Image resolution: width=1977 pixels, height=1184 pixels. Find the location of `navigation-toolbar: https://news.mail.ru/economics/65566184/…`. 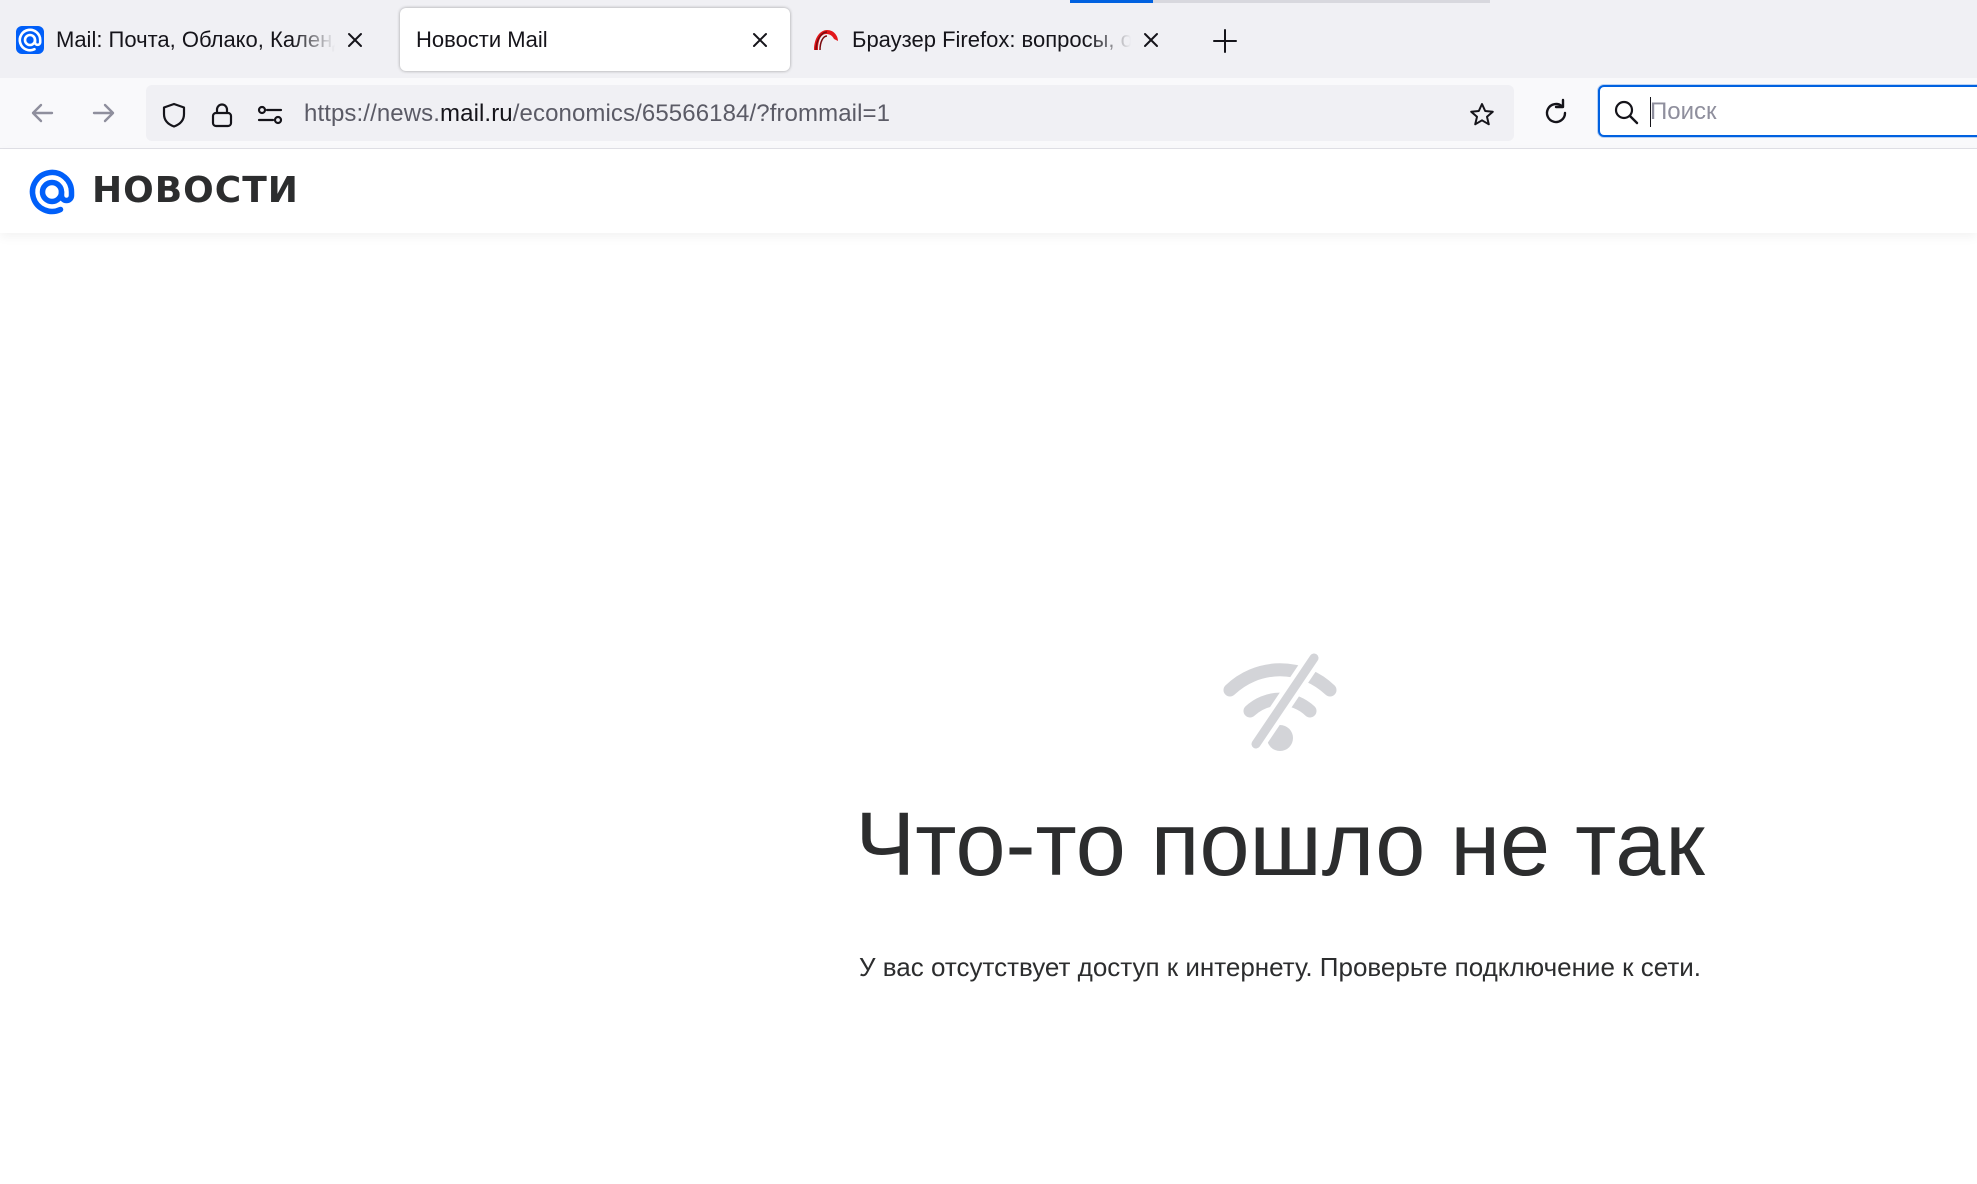

navigation-toolbar: https://news.mail.ru/economics/65566184/… is located at coordinates (988, 113).